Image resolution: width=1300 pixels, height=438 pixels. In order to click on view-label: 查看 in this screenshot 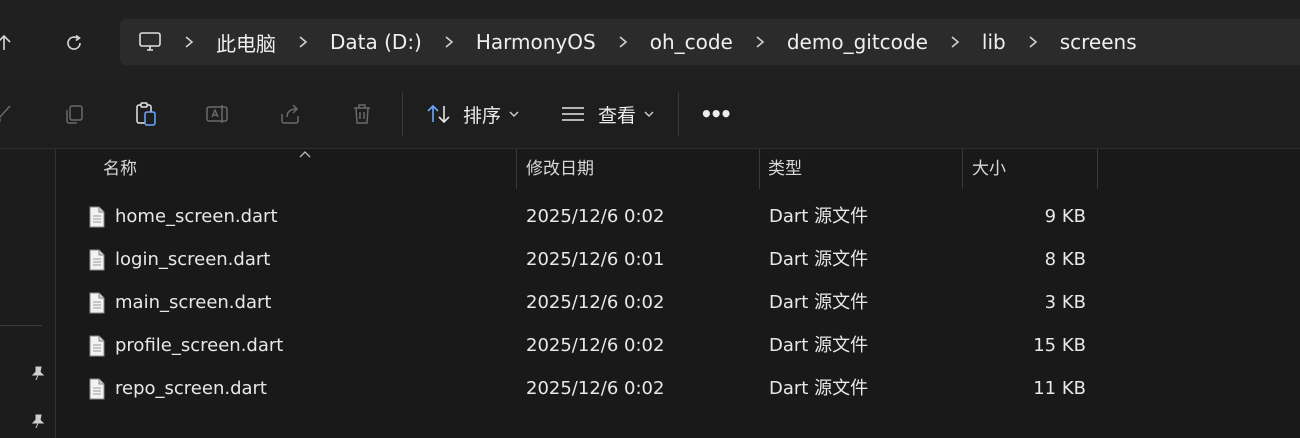, I will do `click(617, 115)`.